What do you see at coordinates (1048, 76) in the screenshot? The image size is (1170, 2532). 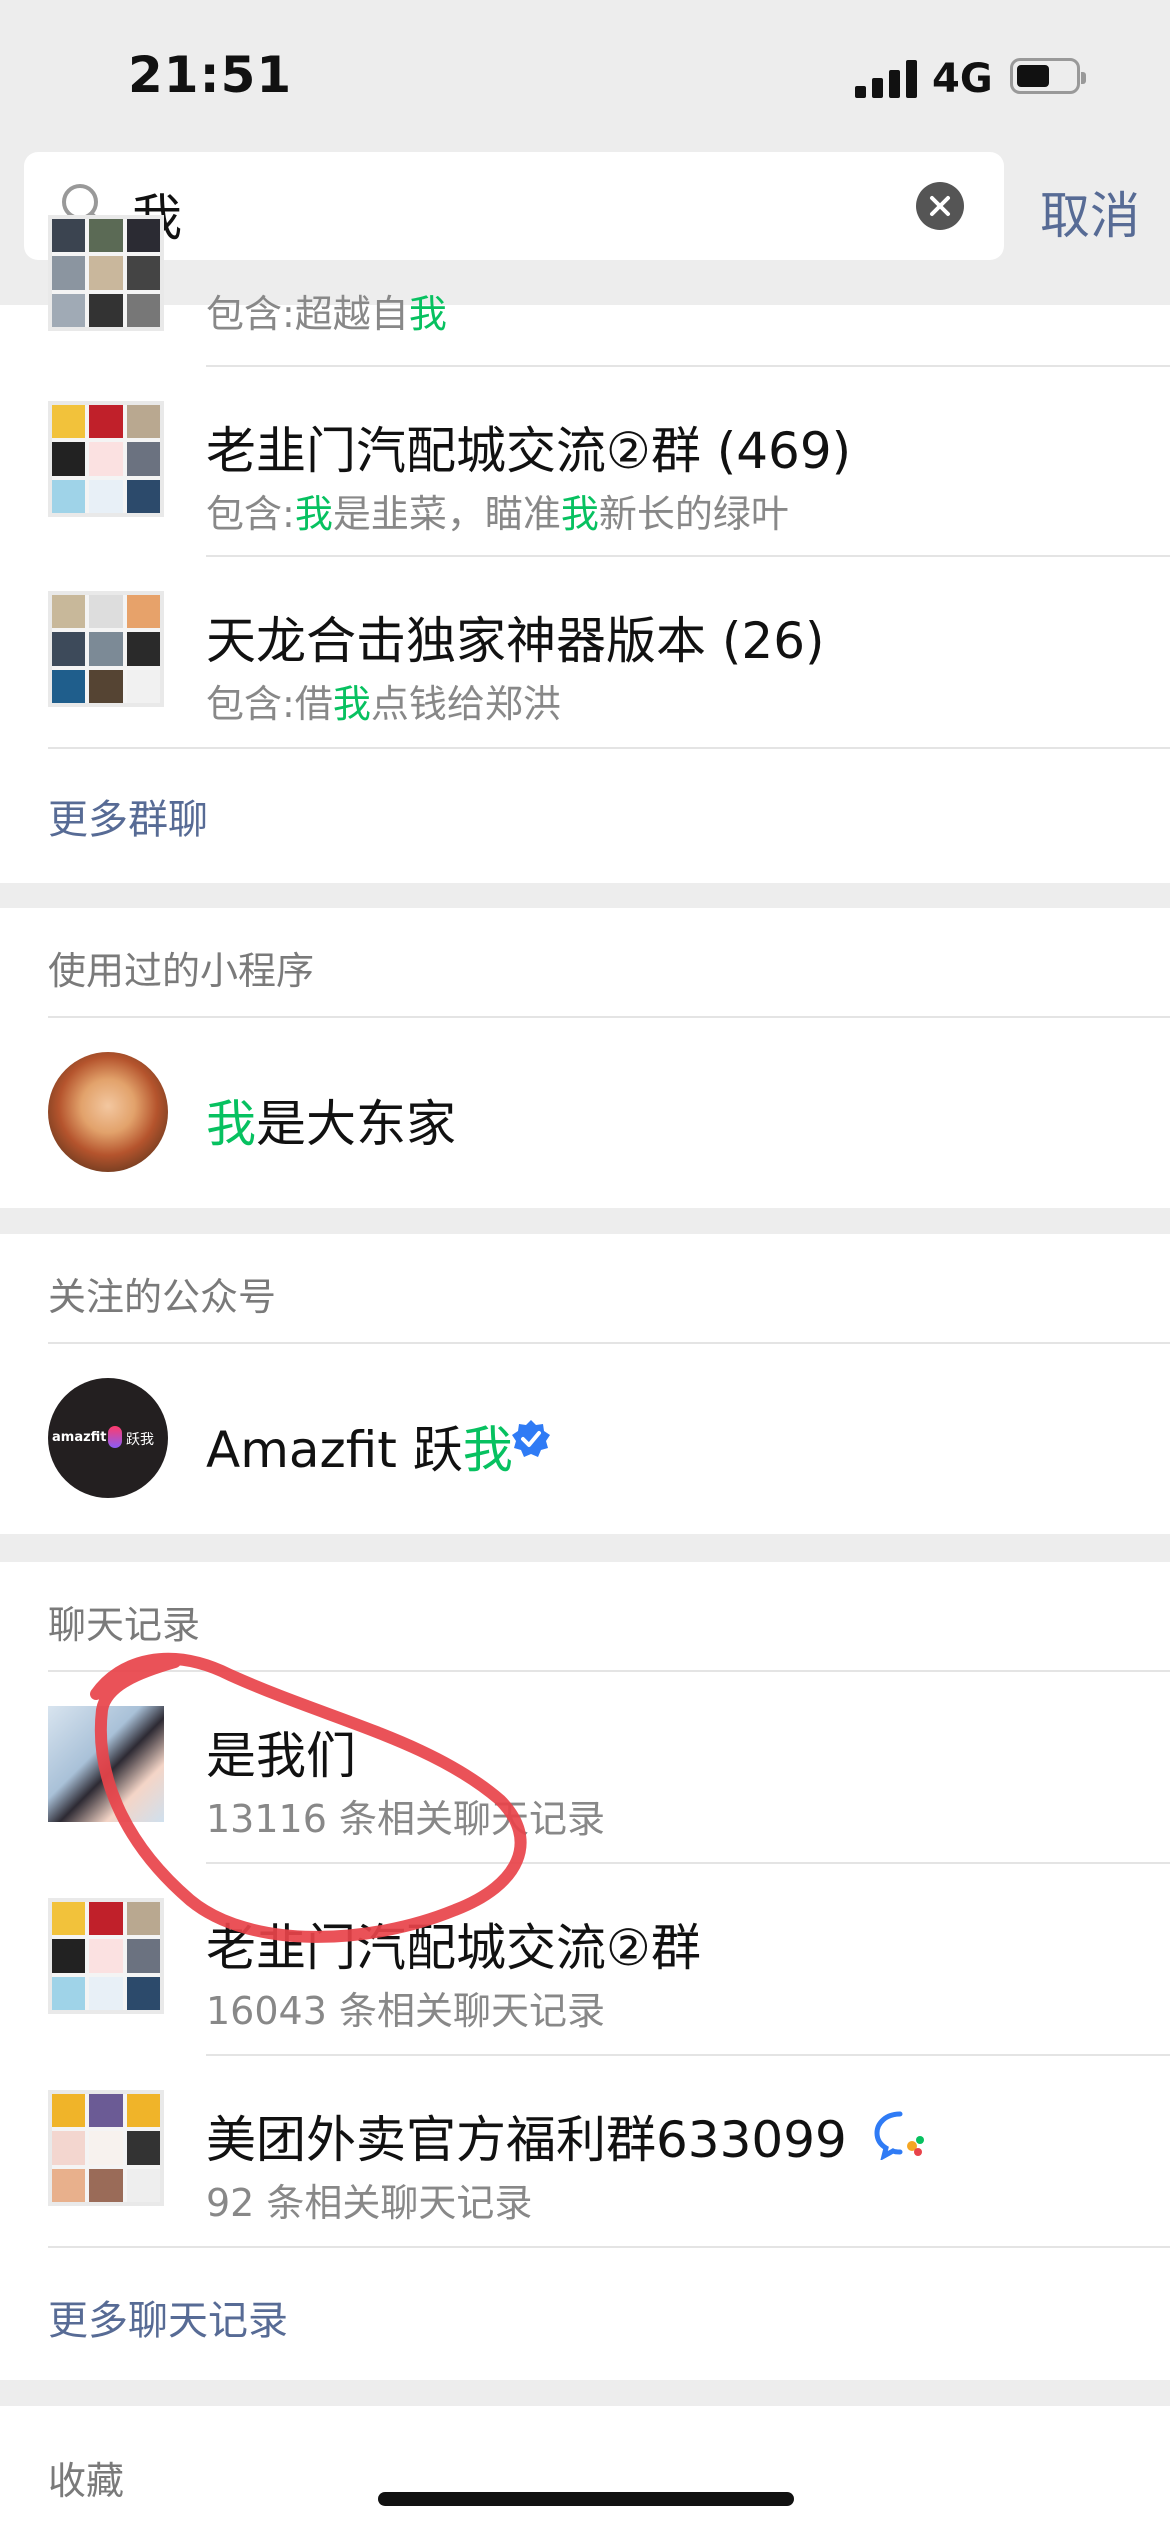 I see `battery-icon` at bounding box center [1048, 76].